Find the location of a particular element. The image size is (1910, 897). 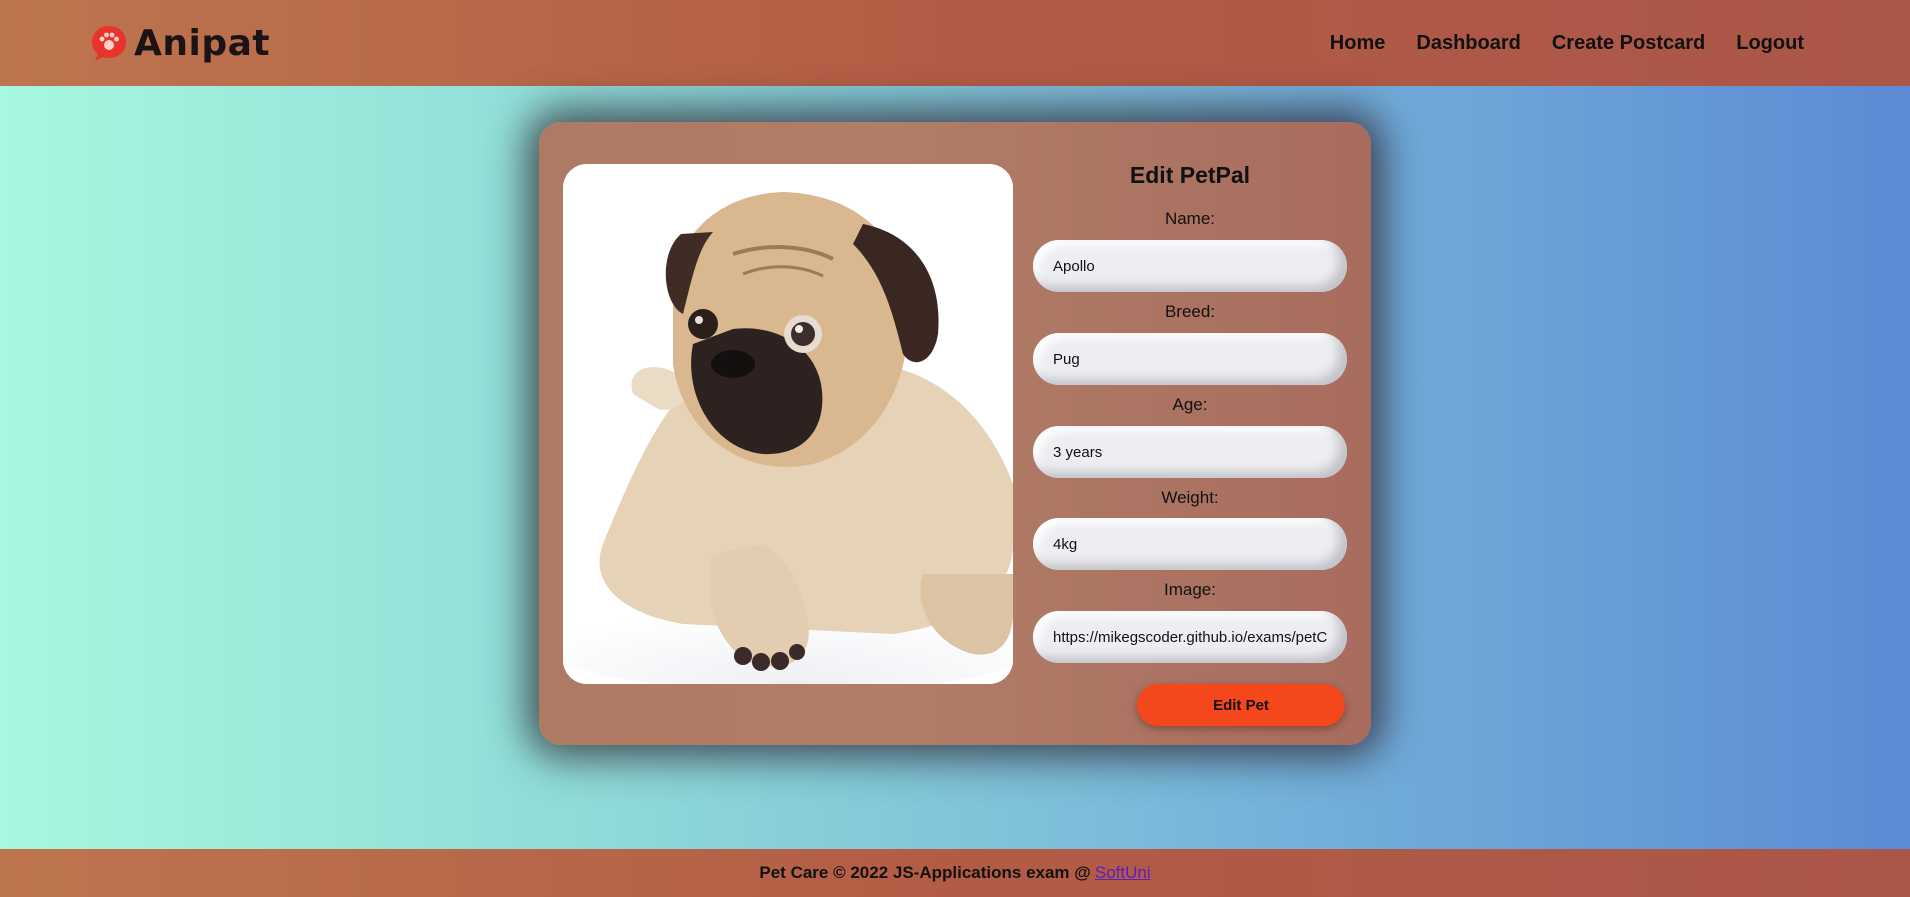

breed-input is located at coordinates (1190, 359).